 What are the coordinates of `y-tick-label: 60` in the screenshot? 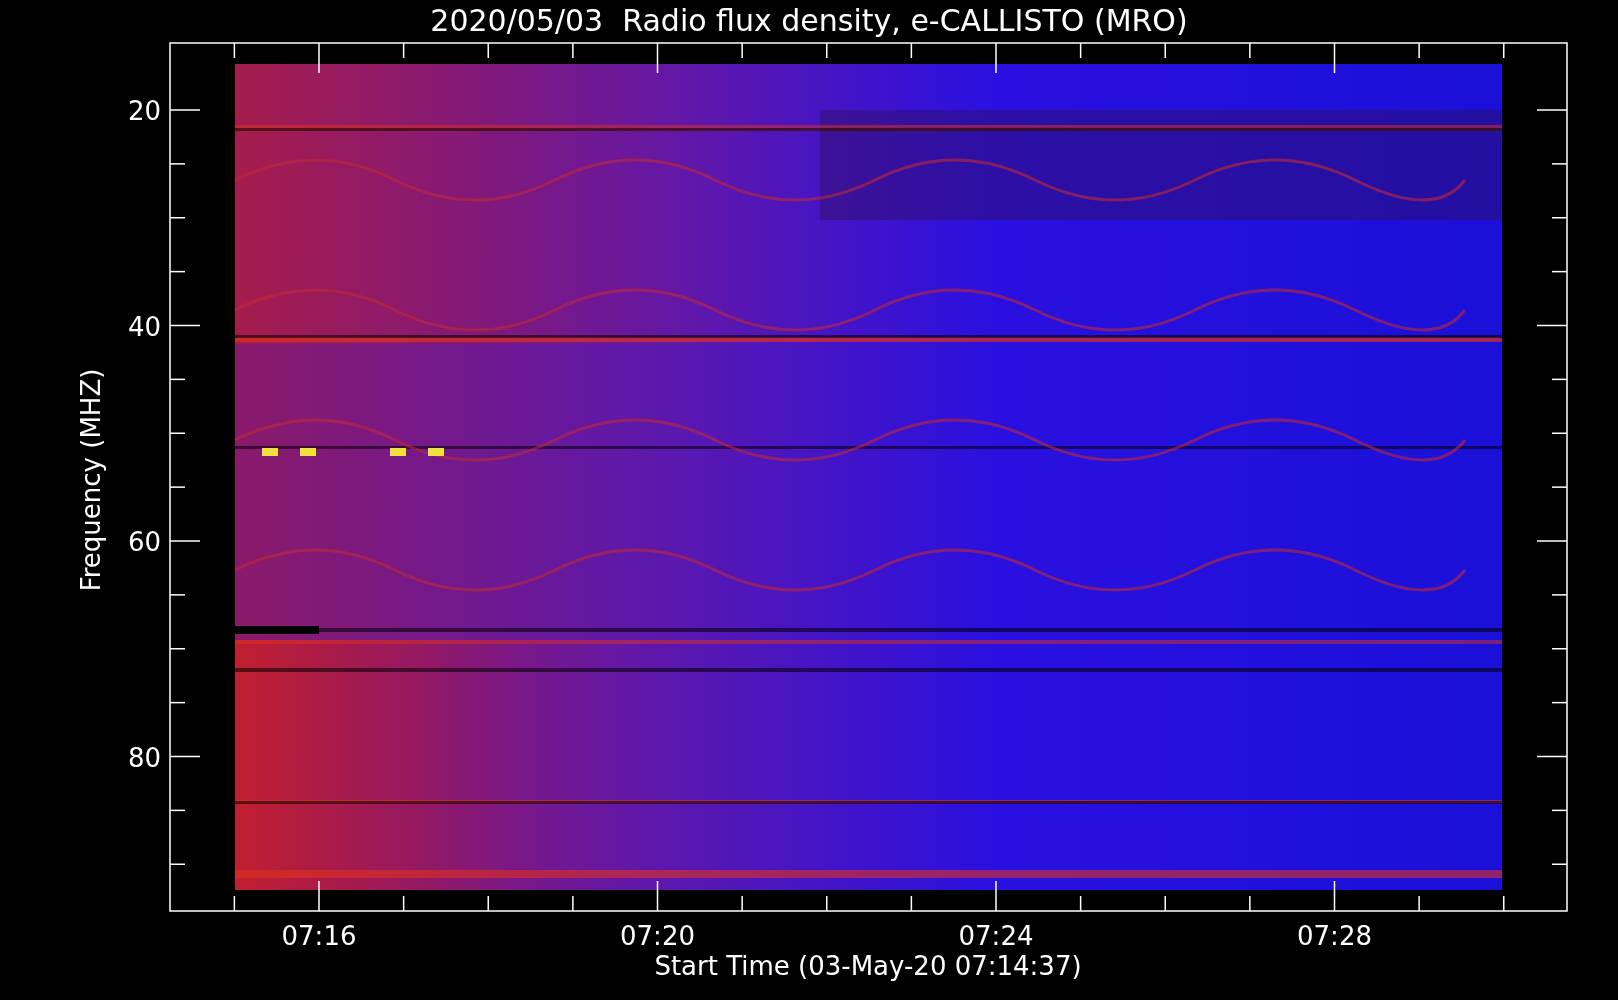 It's located at (144, 542).